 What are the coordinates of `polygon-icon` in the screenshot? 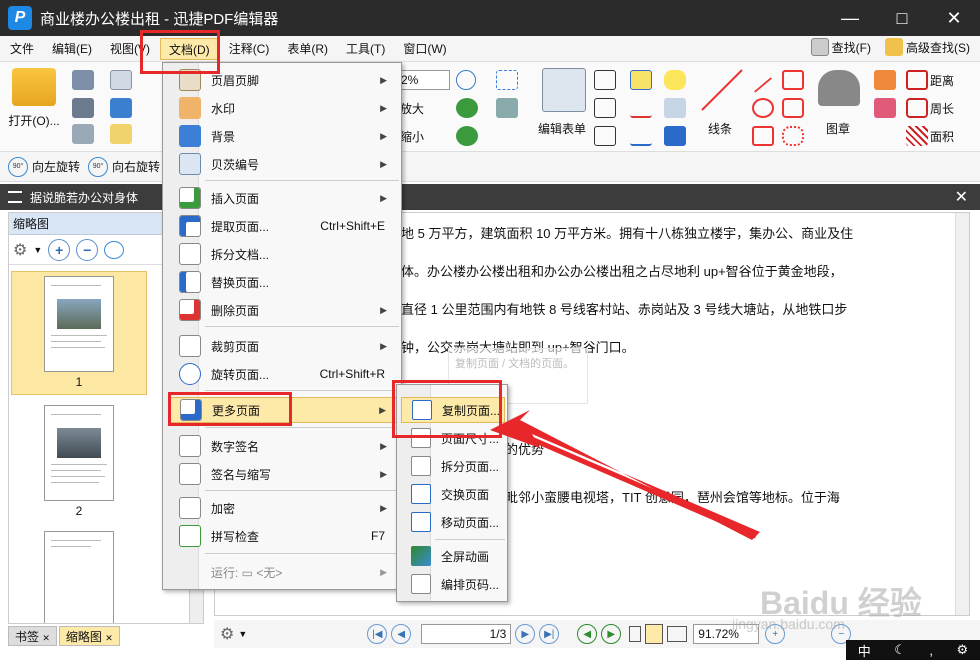 It's located at (793, 108).